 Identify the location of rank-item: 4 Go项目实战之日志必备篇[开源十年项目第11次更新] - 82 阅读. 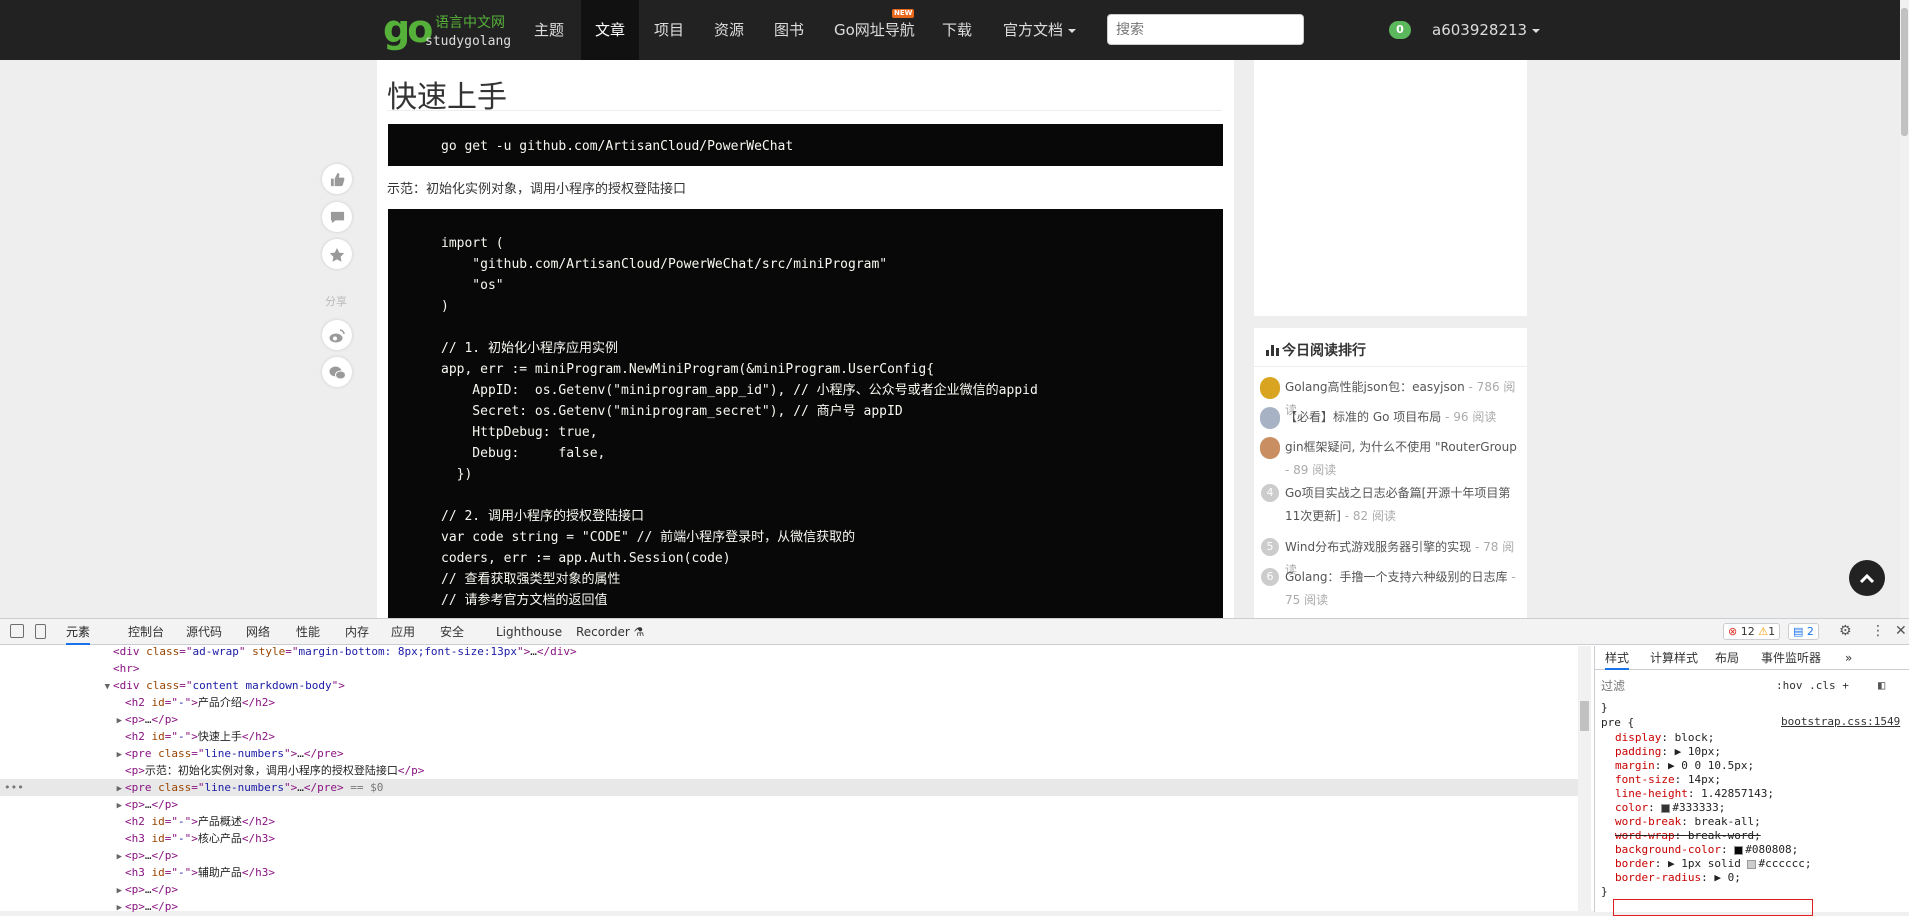
(1392, 505).